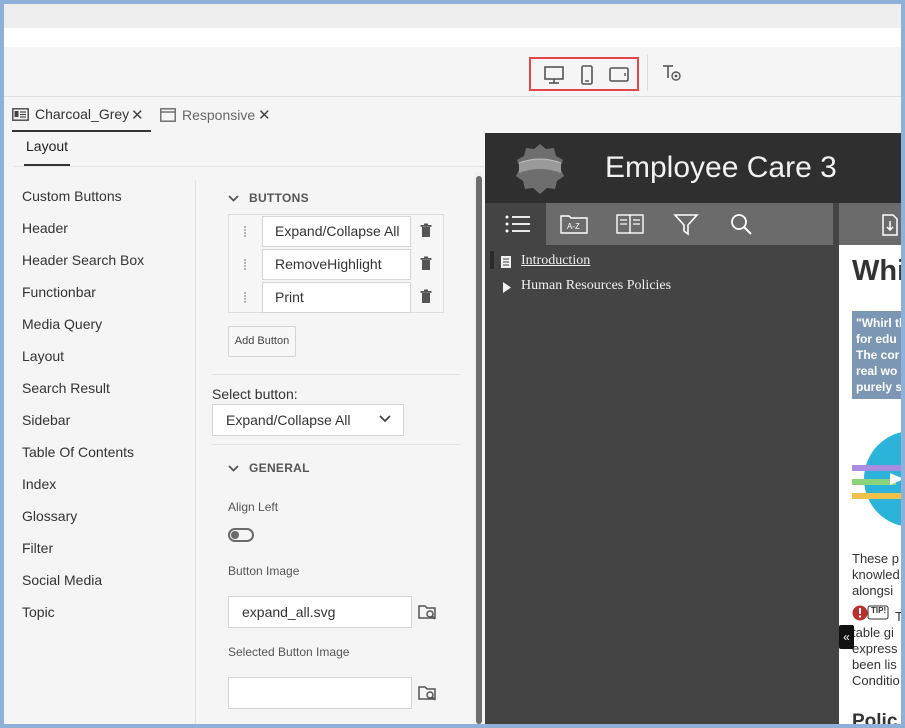  I want to click on sidebar-item-sidebar: Sidebar, so click(46, 420).